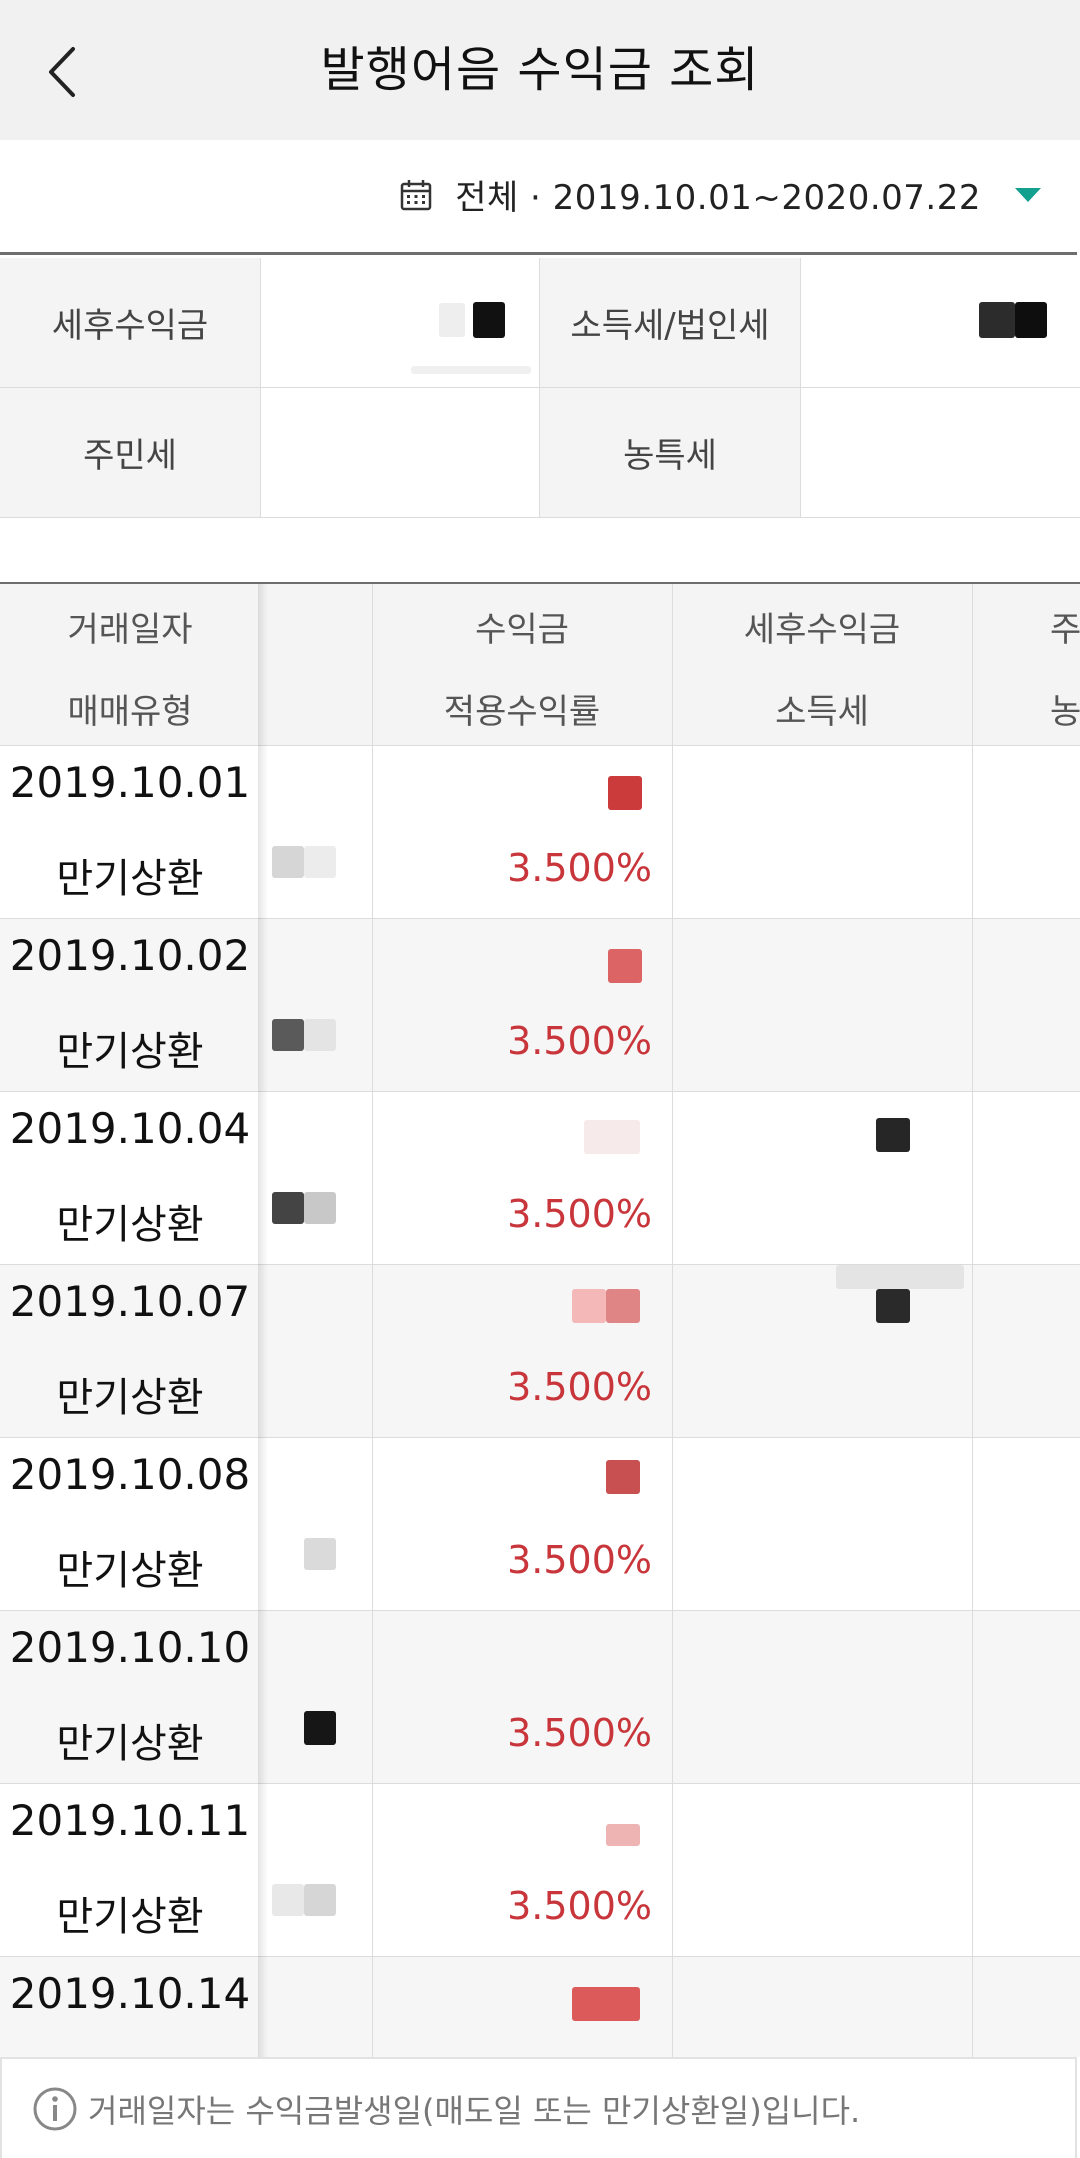  I want to click on table-row: 2019.10.04 만기상환 3.500%, so click(540, 1178).